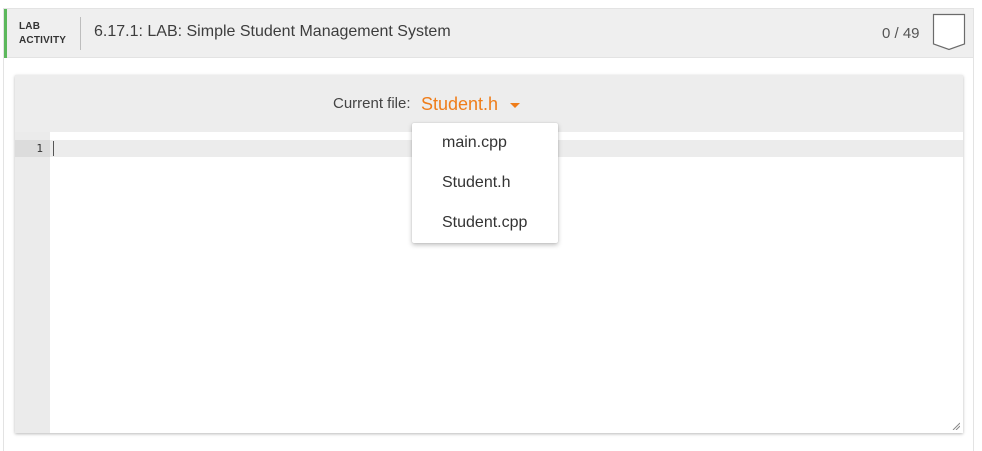  What do you see at coordinates (43, 40) in the screenshot?
I see `activity-type-line-2: ACTIVITY` at bounding box center [43, 40].